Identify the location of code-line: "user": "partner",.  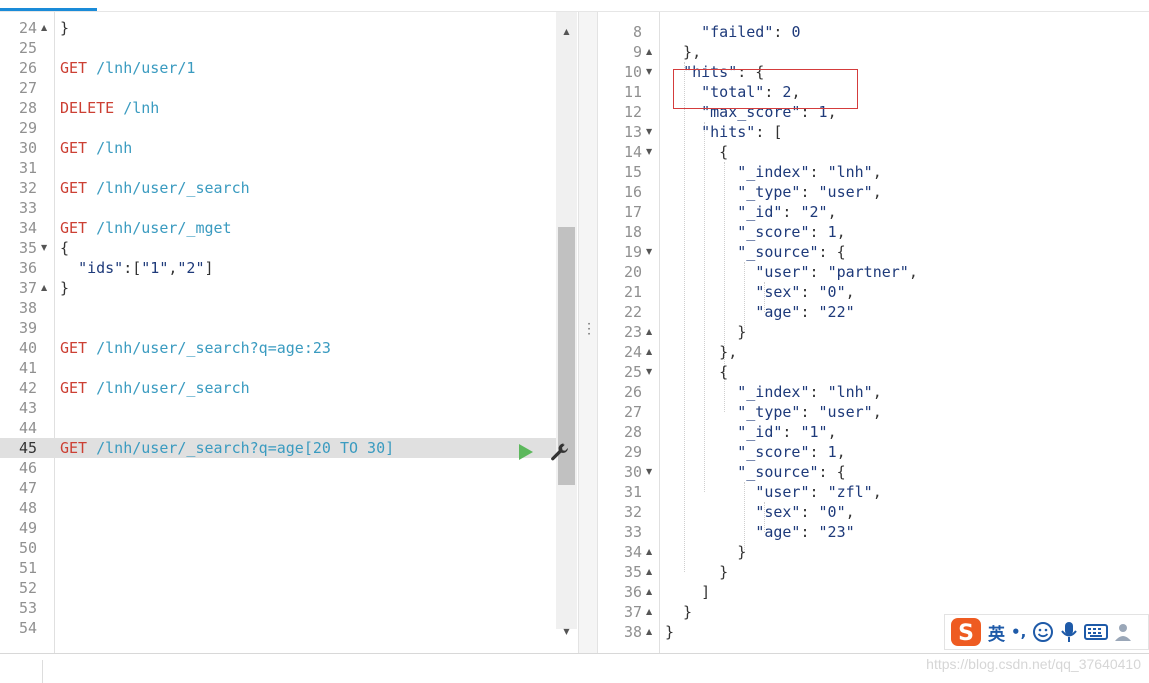
(791, 272).